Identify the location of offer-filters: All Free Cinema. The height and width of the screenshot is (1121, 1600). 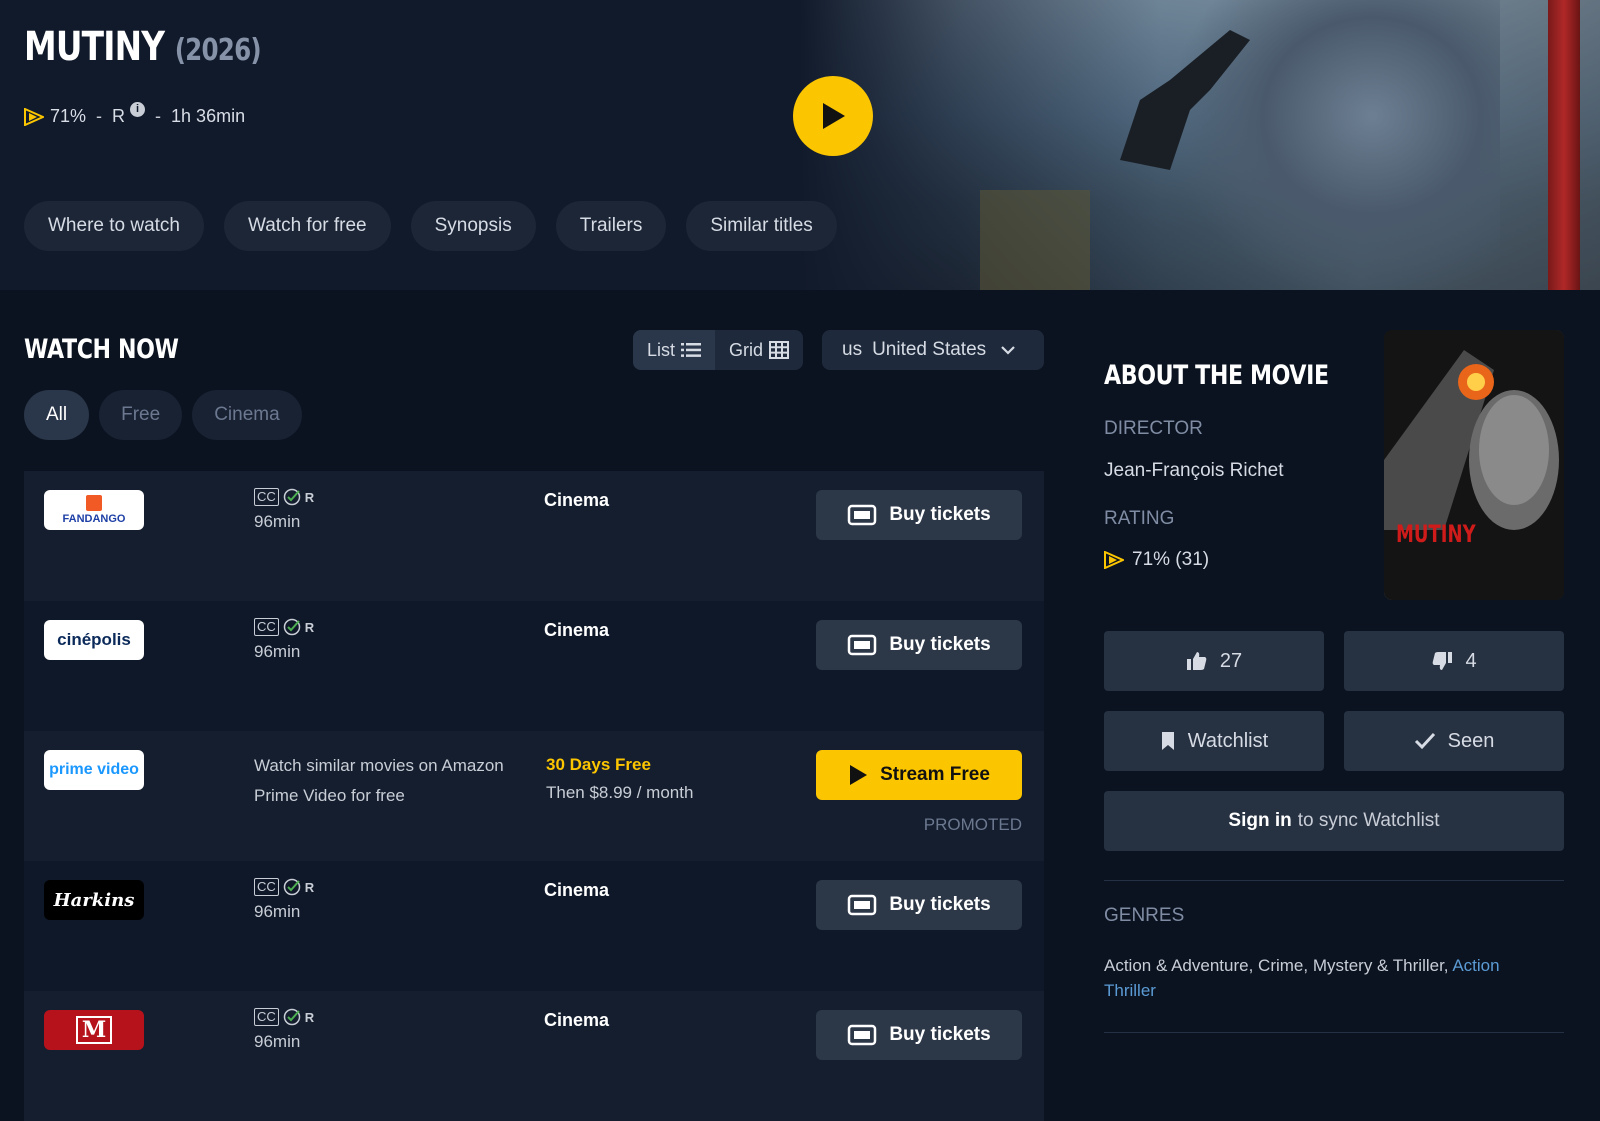
(163, 415).